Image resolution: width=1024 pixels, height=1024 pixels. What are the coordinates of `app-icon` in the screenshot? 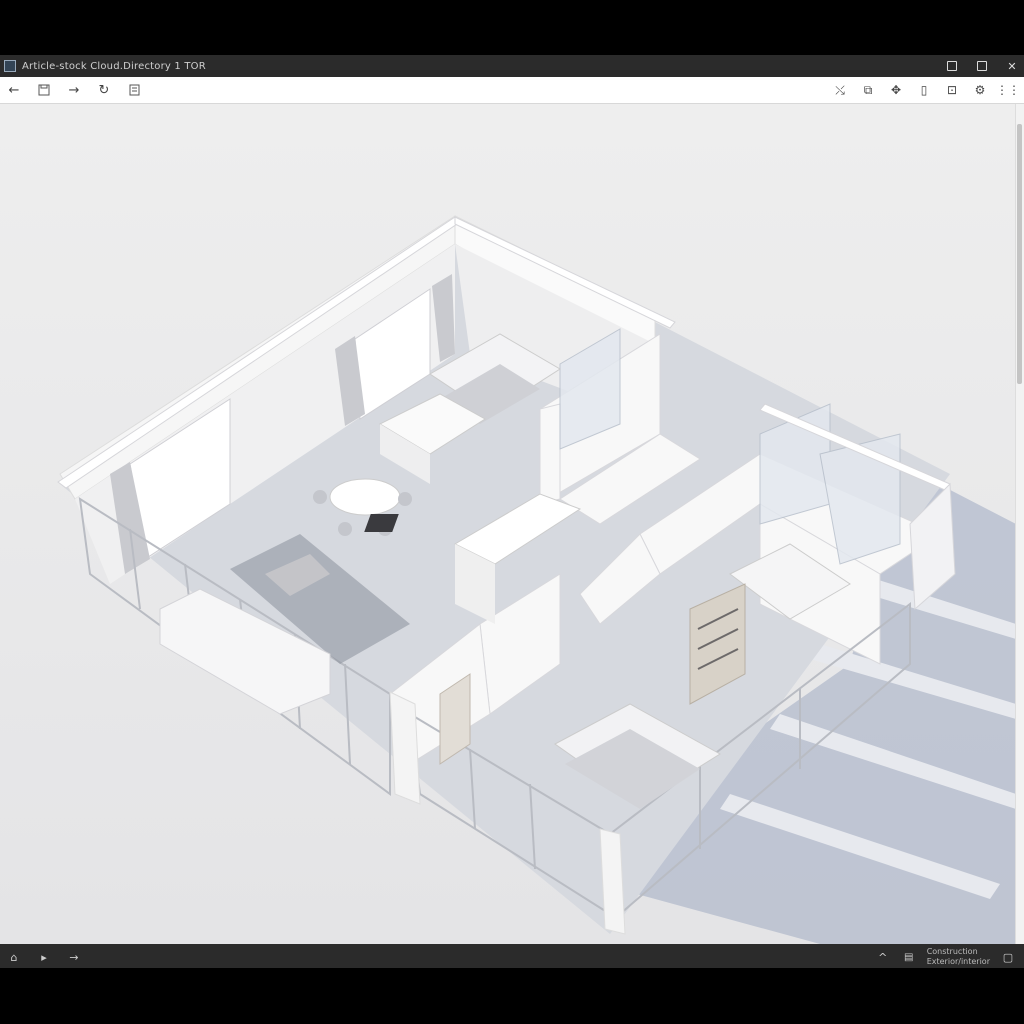 It's located at (10, 66).